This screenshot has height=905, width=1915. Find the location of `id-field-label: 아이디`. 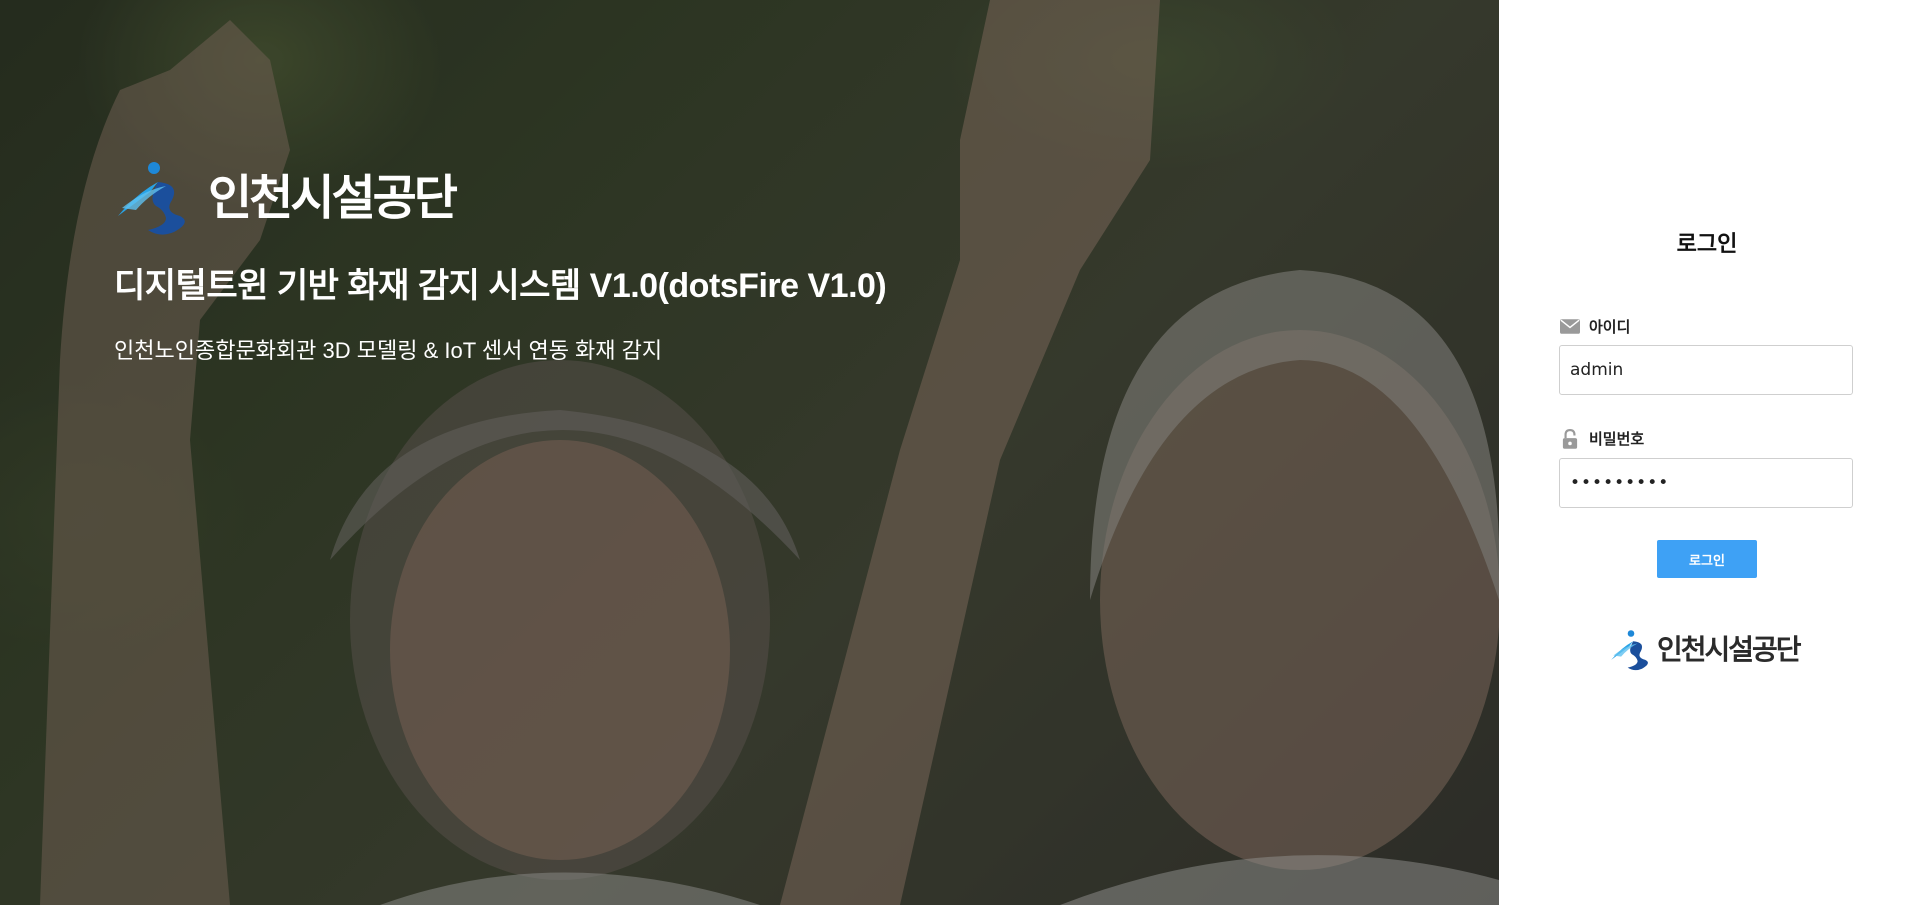

id-field-label: 아이디 is located at coordinates (1594, 326).